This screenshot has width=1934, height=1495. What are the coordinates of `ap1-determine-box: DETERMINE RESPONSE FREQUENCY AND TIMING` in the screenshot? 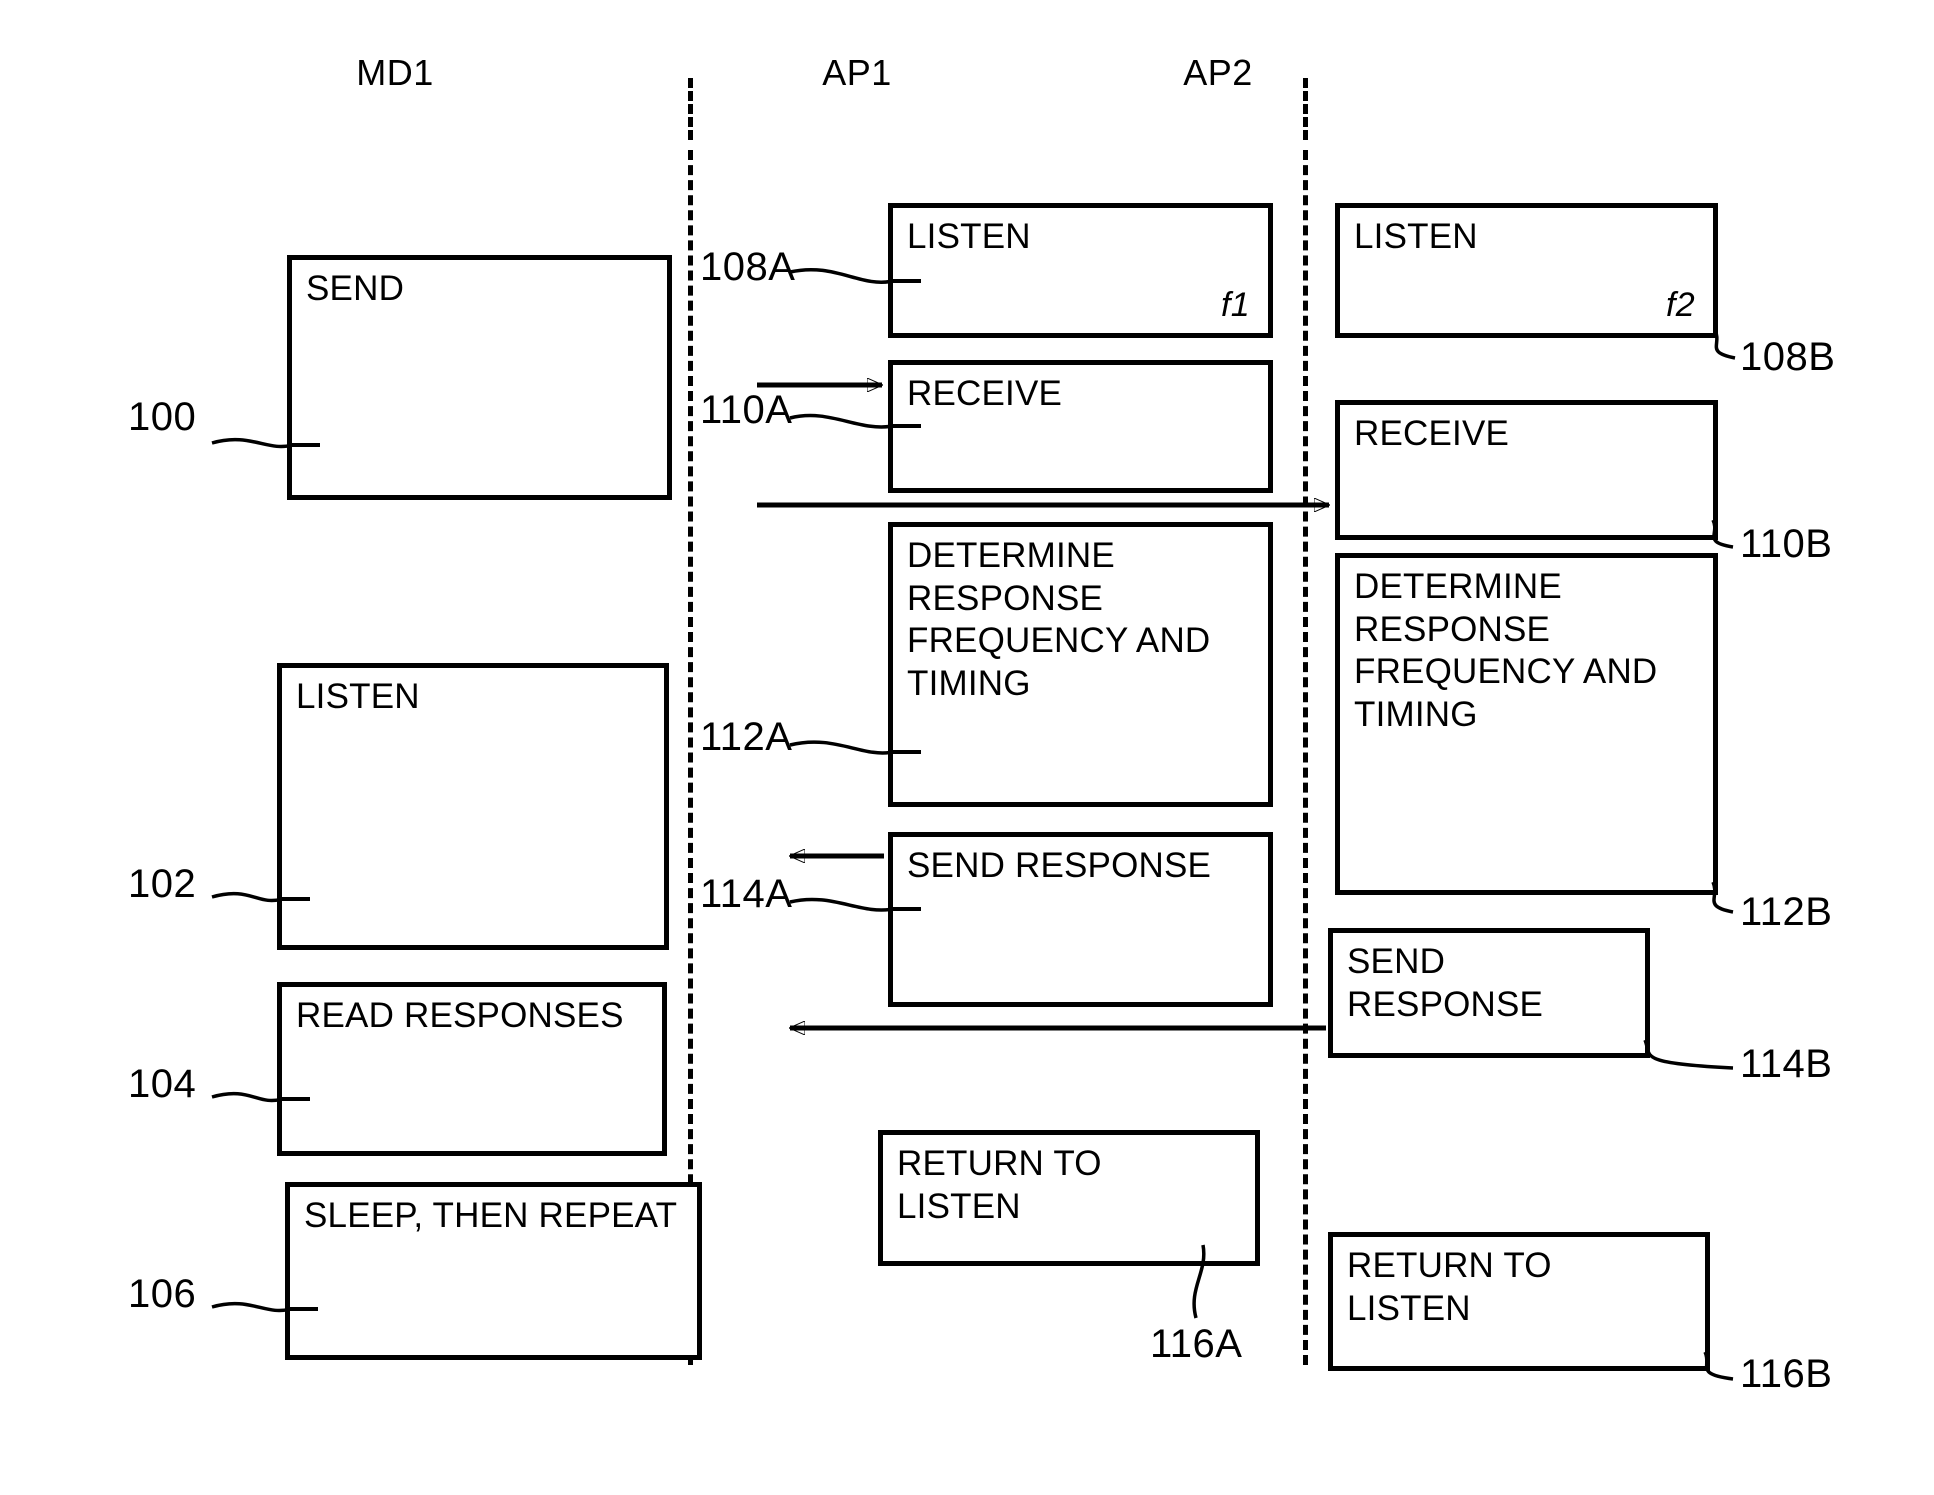 It's located at (1080, 664).